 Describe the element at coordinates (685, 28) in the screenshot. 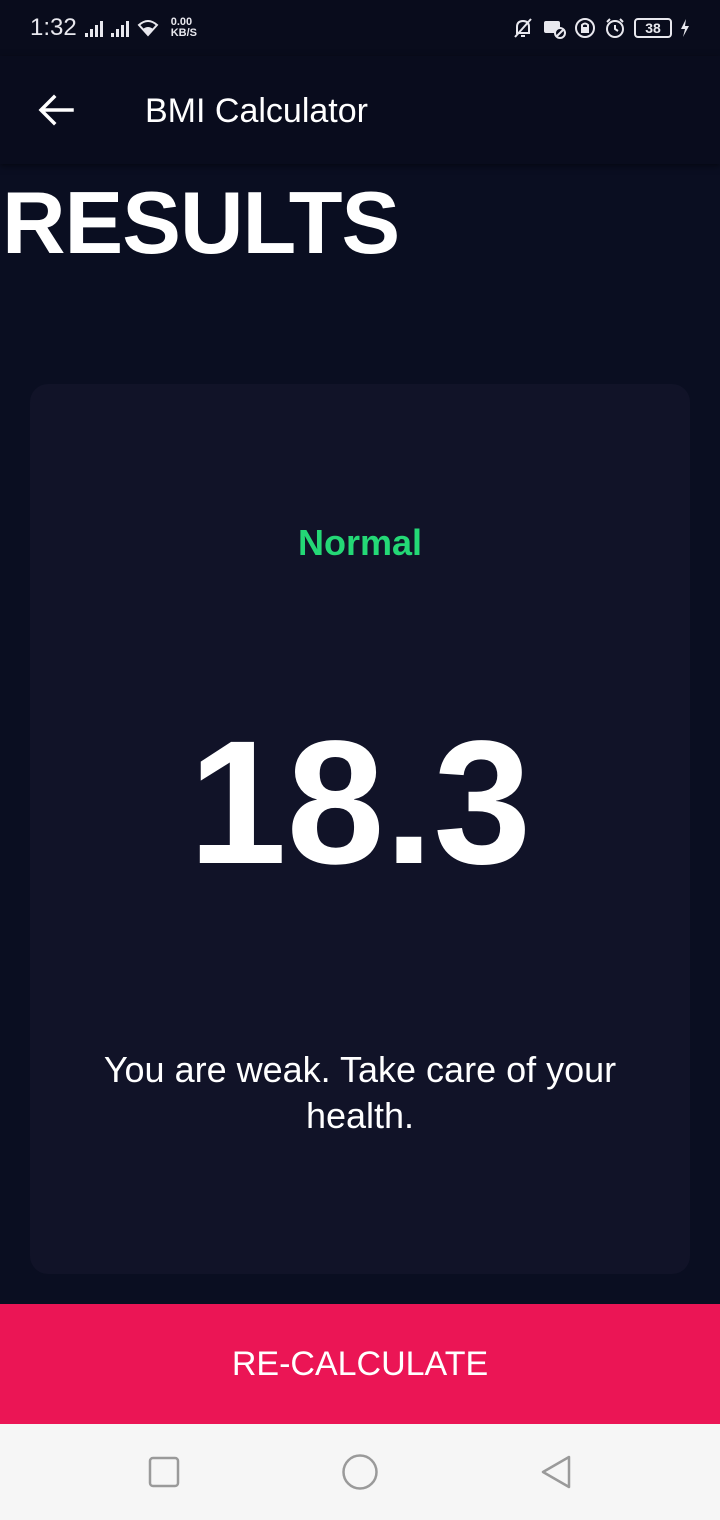

I see `charging-icon` at that location.